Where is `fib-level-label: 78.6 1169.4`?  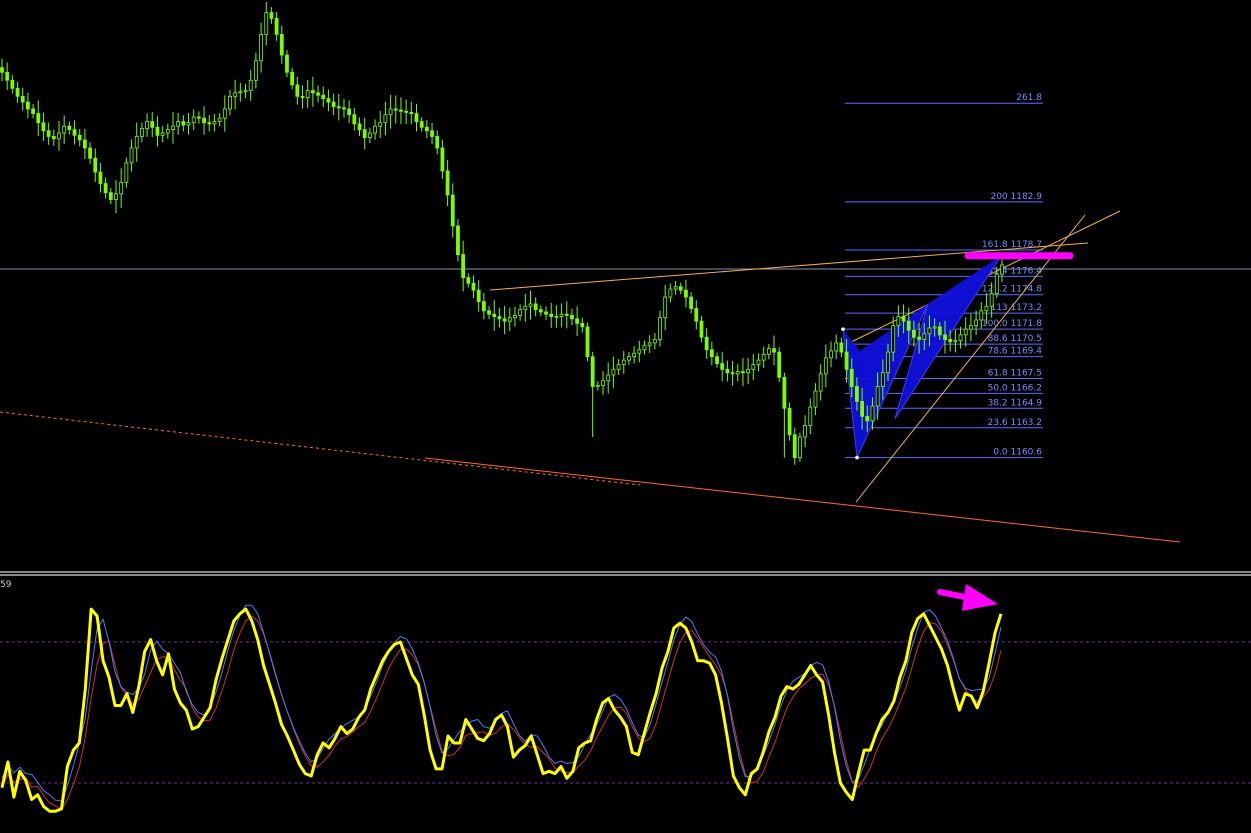
fib-level-label: 78.6 1169.4 is located at coordinates (1015, 352).